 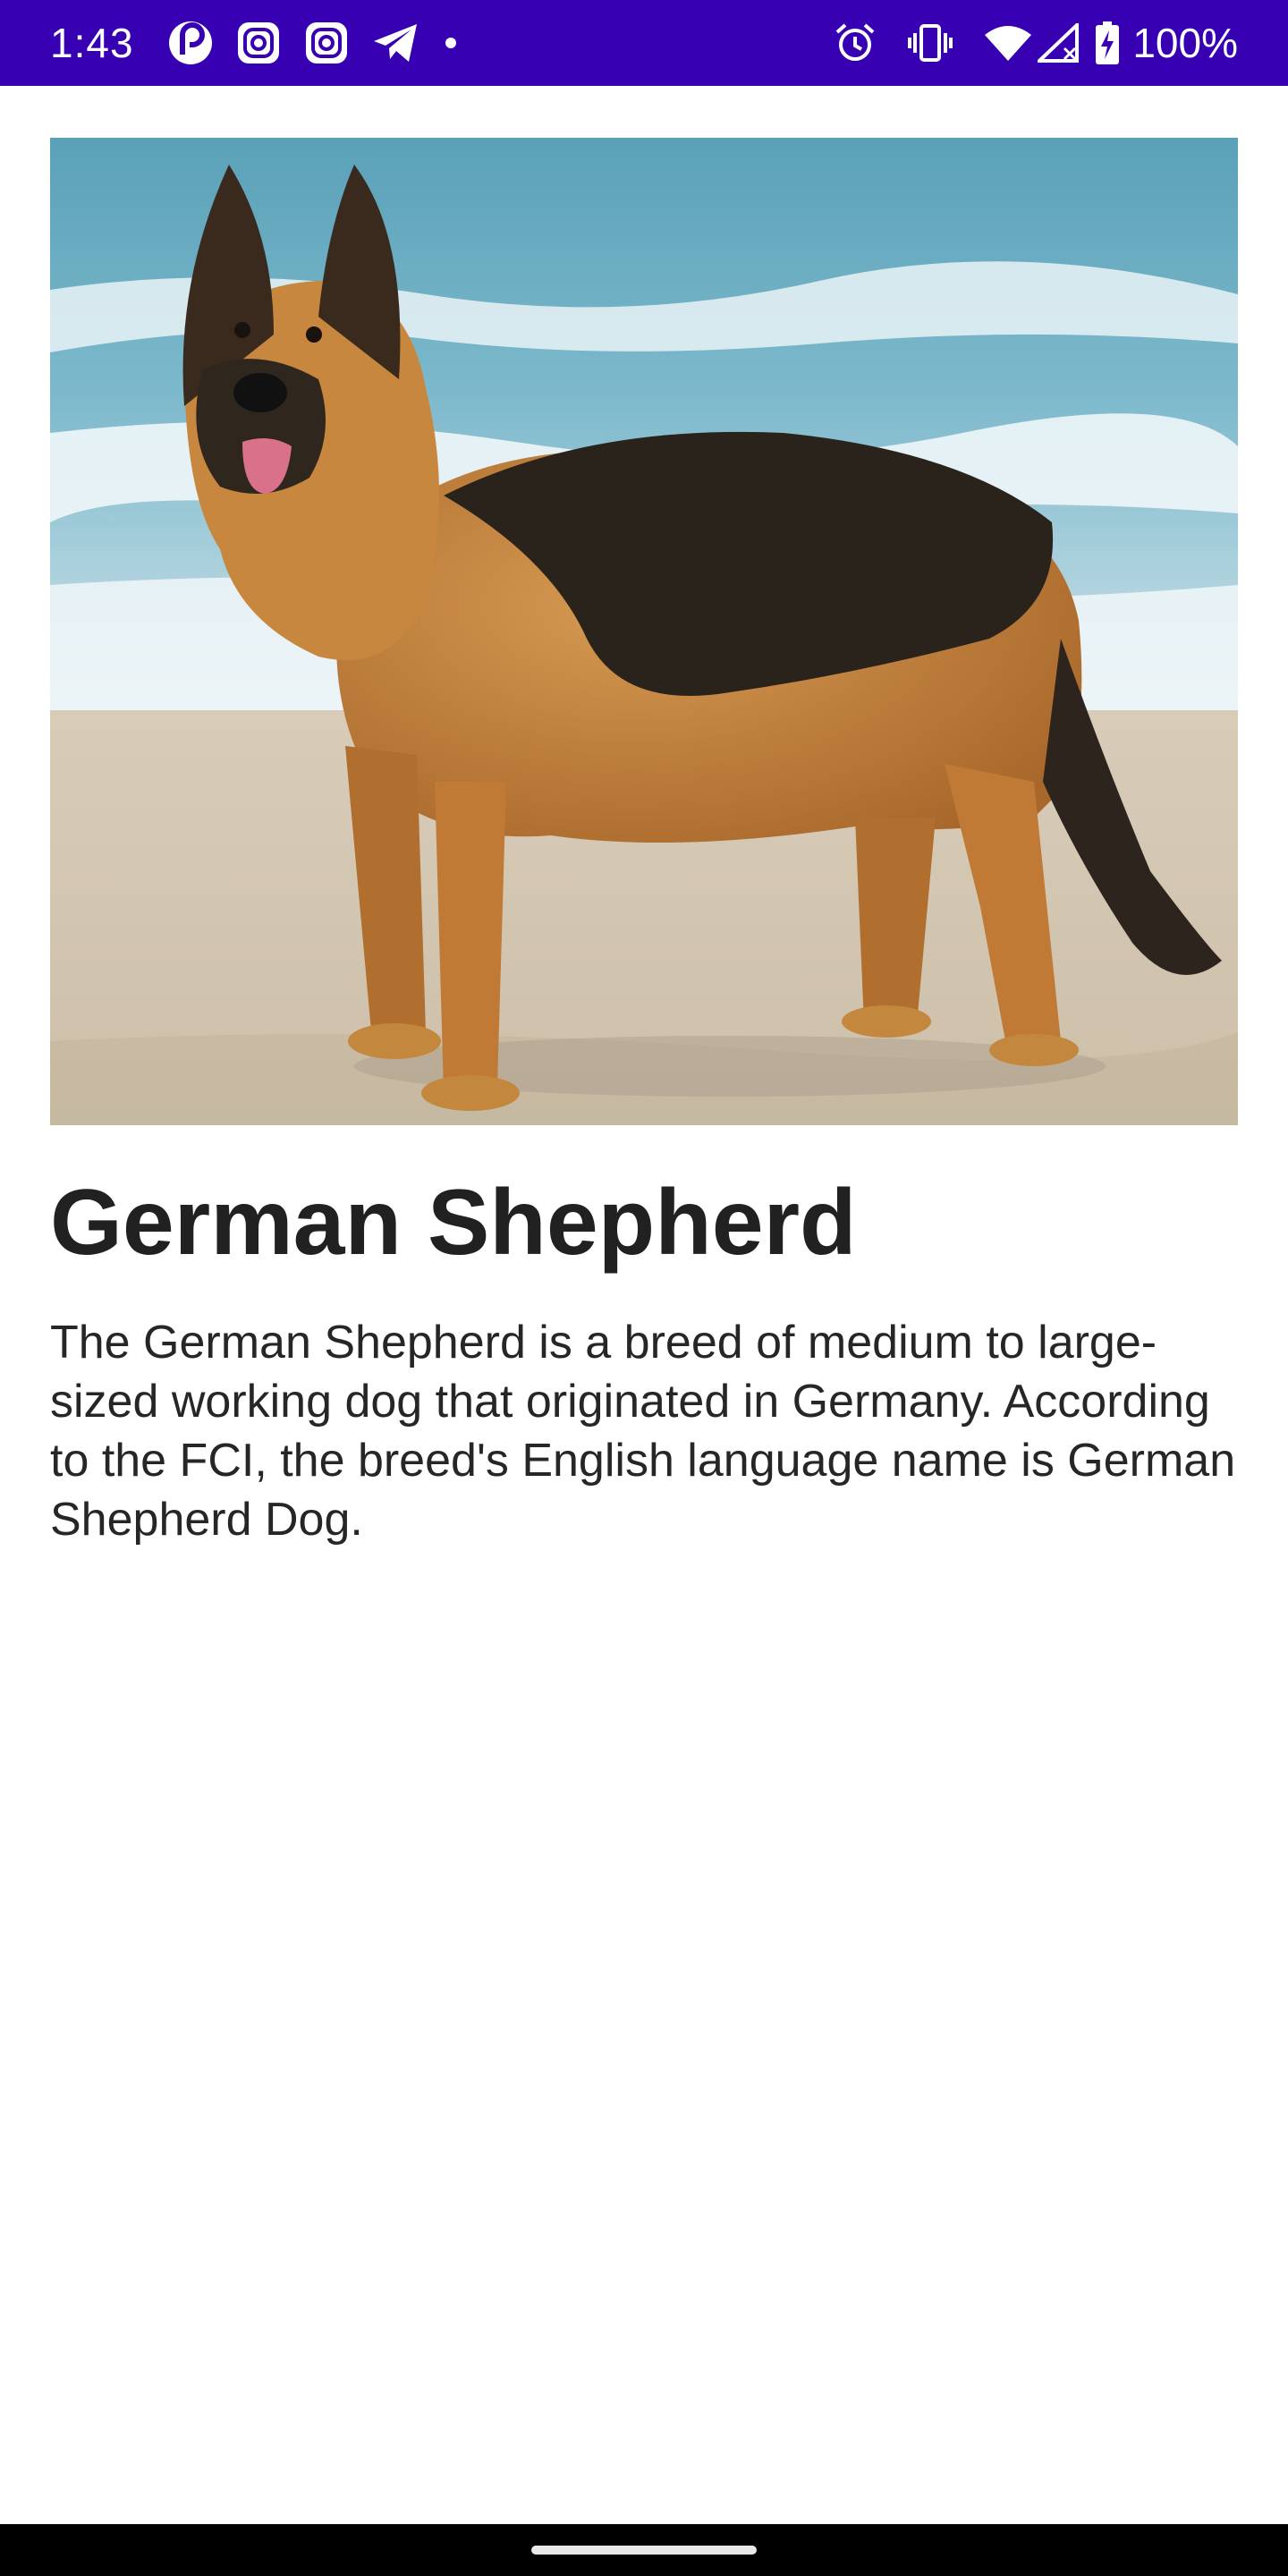 I want to click on battery-charging-icon, so click(x=1107, y=42).